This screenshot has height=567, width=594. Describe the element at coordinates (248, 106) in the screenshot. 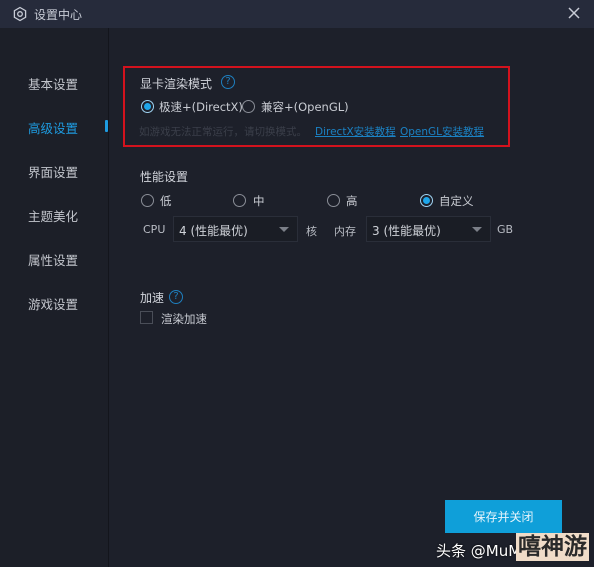

I see `radio-opengl` at that location.